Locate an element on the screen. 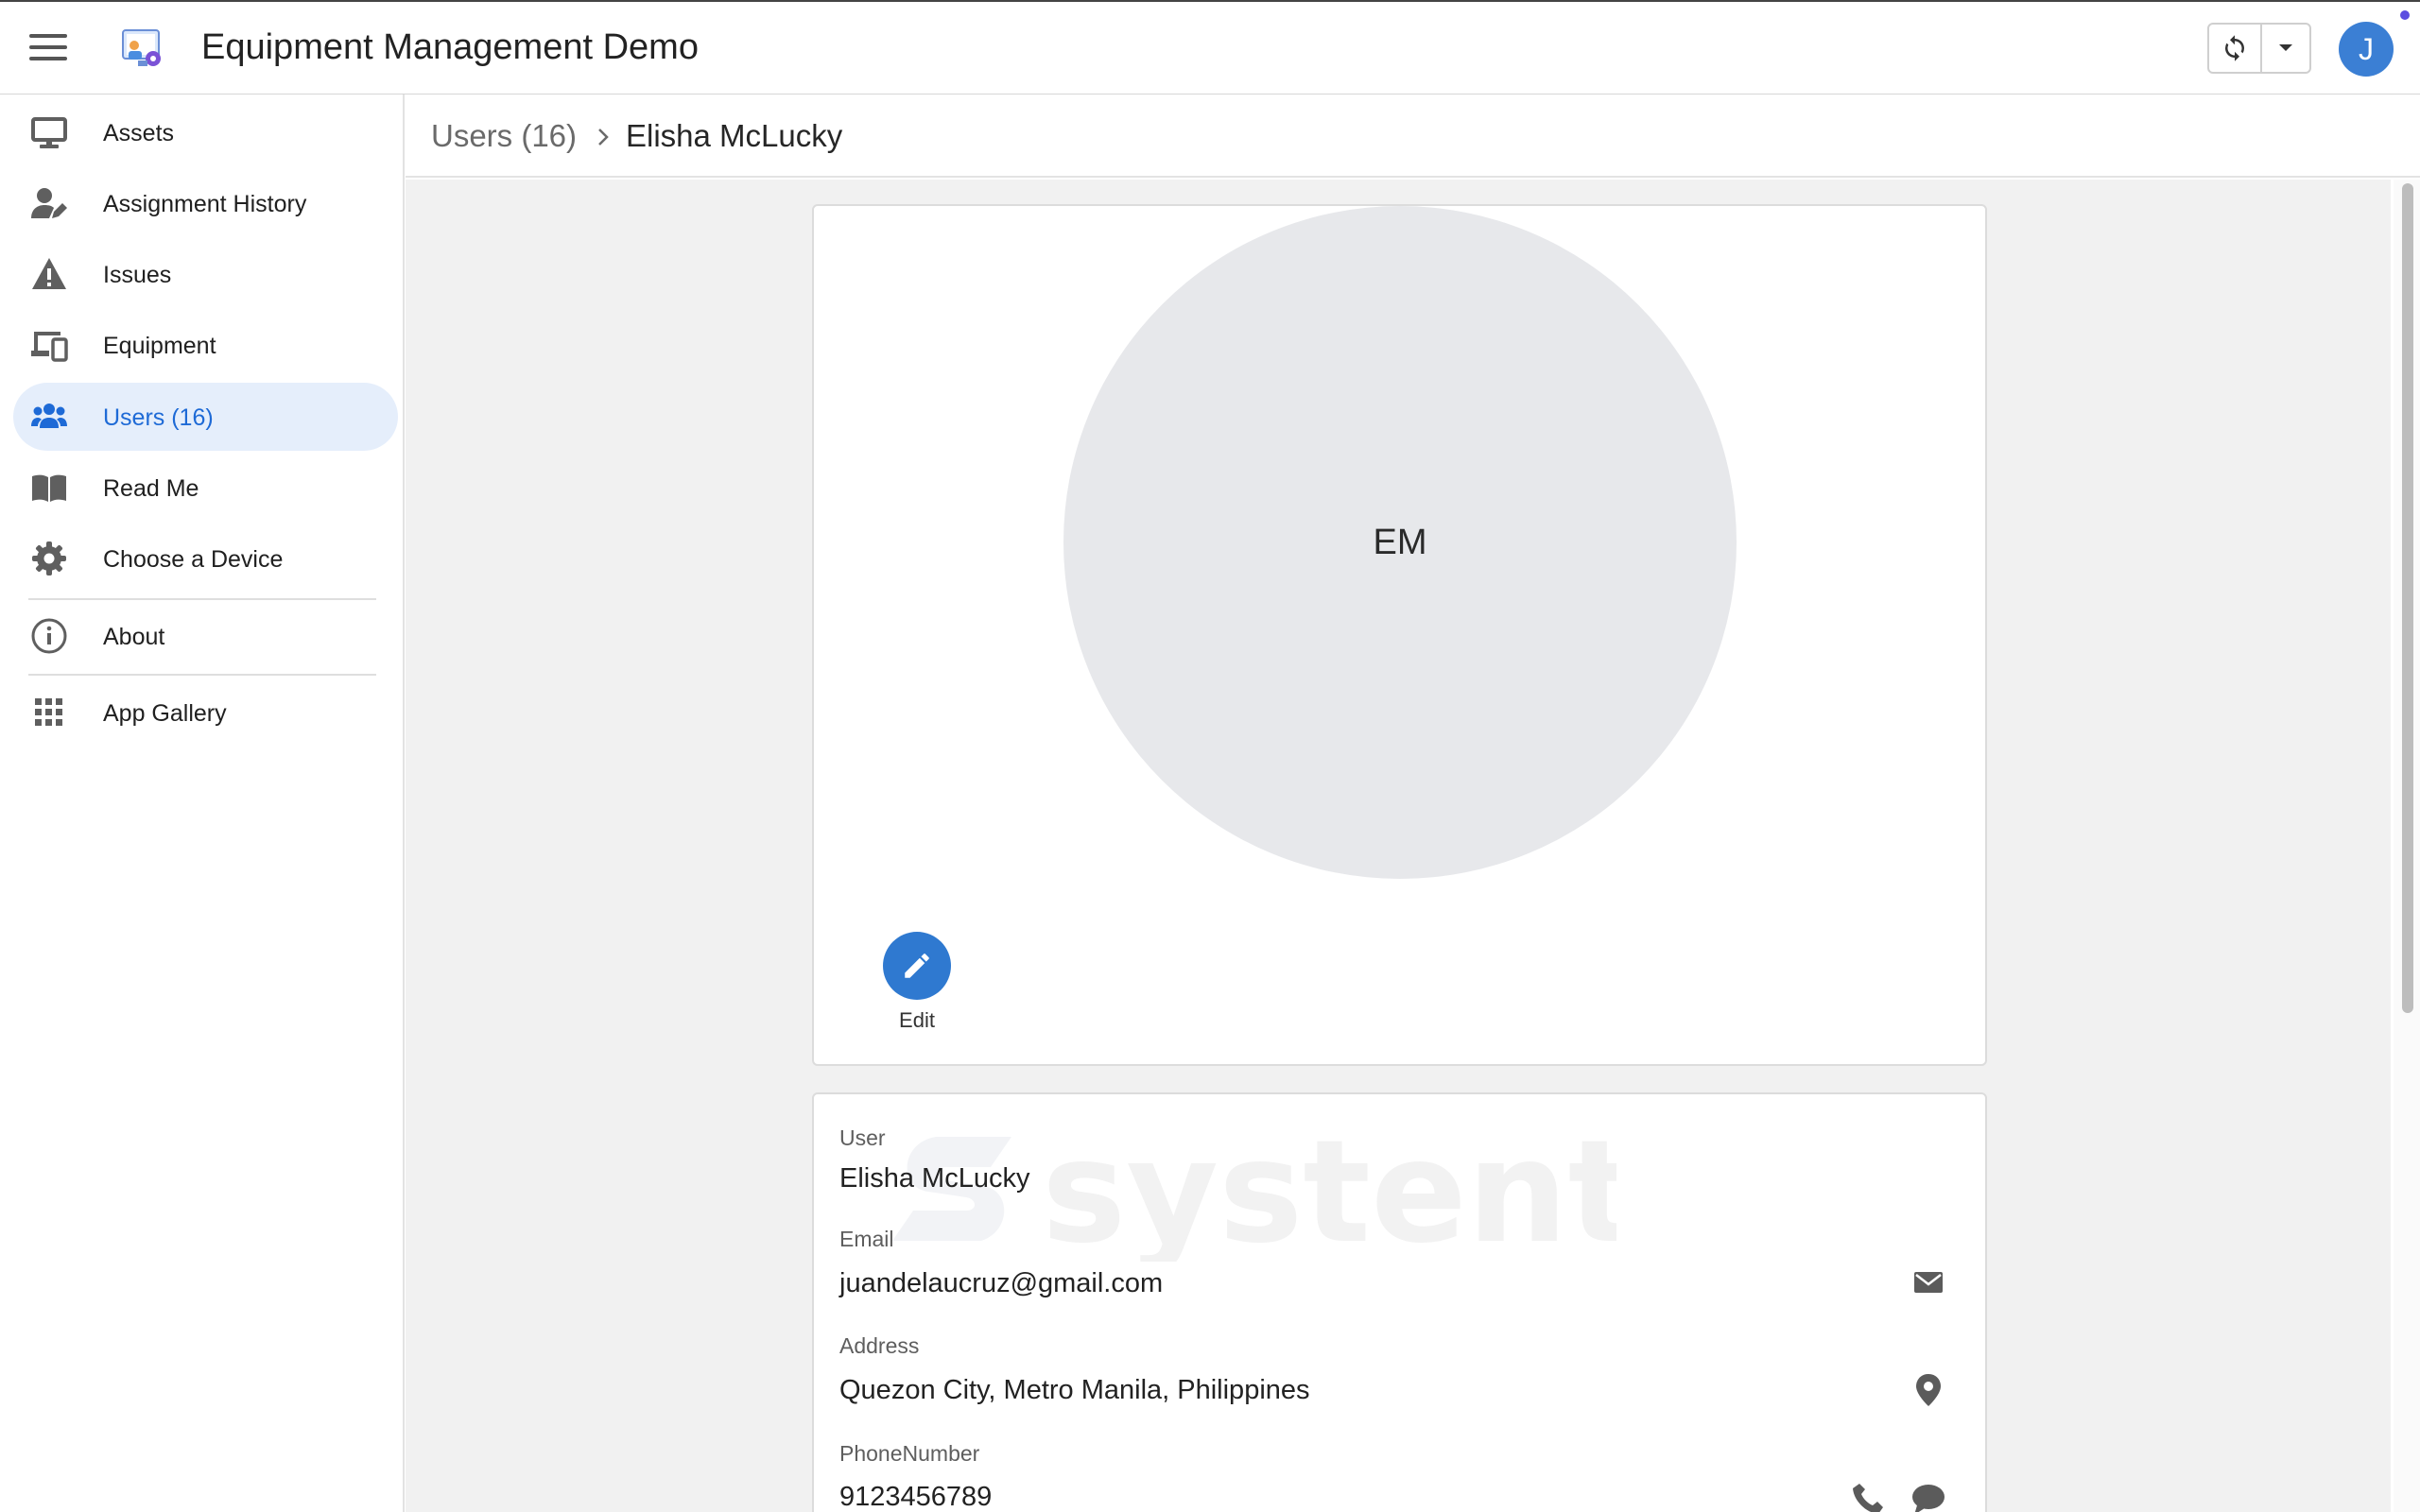 This screenshot has width=2420, height=1512. edit-button is located at coordinates (917, 966).